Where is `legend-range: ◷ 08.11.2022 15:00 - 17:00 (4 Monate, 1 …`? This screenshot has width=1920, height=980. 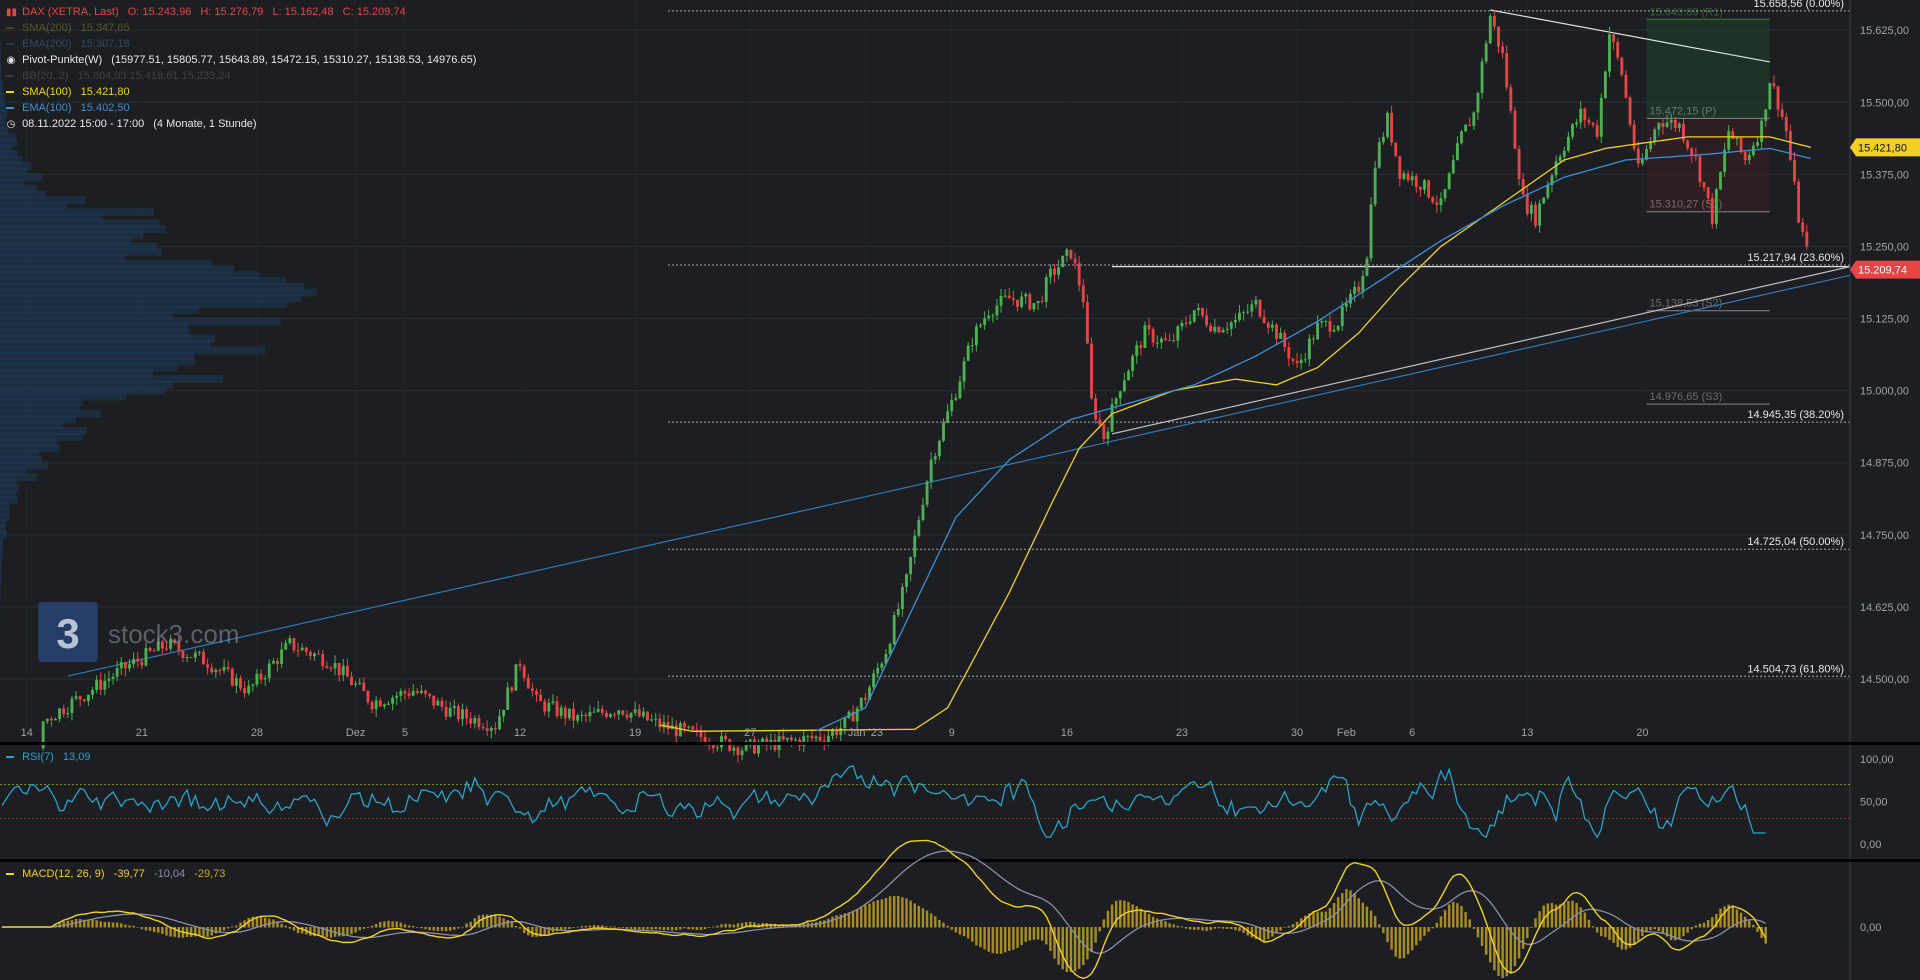
legend-range: ◷ 08.11.2022 15:00 - 17:00 (4 Monate, 1 … is located at coordinates (131, 124).